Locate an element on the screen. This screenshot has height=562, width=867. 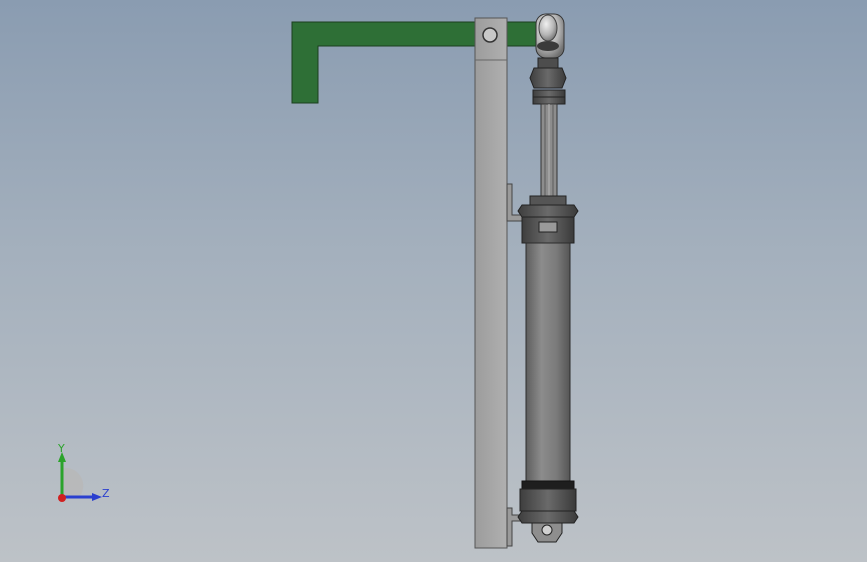
rear-nut is located at coordinates (548, 517).